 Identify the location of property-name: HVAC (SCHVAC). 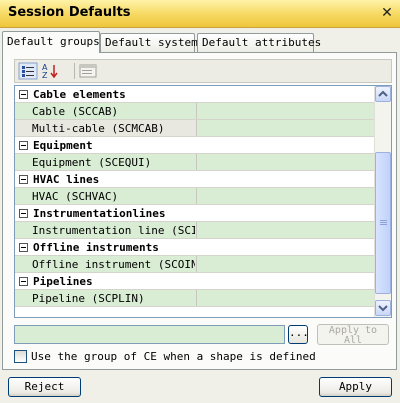
(75, 196).